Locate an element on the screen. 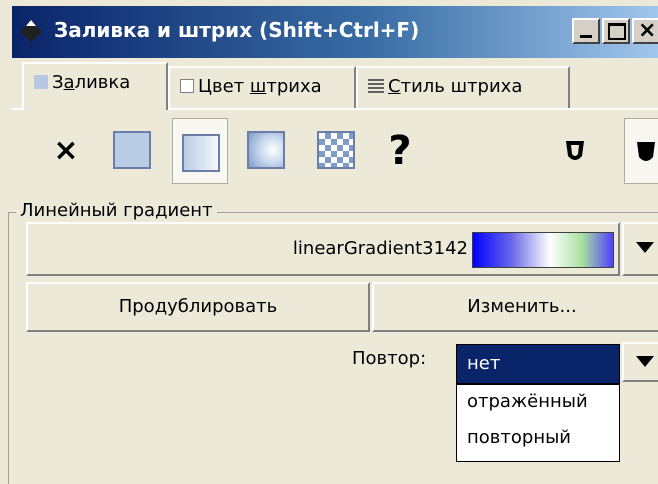 The width and height of the screenshot is (658, 484). gradient-select: linearGradient3142 is located at coordinates (323, 249).